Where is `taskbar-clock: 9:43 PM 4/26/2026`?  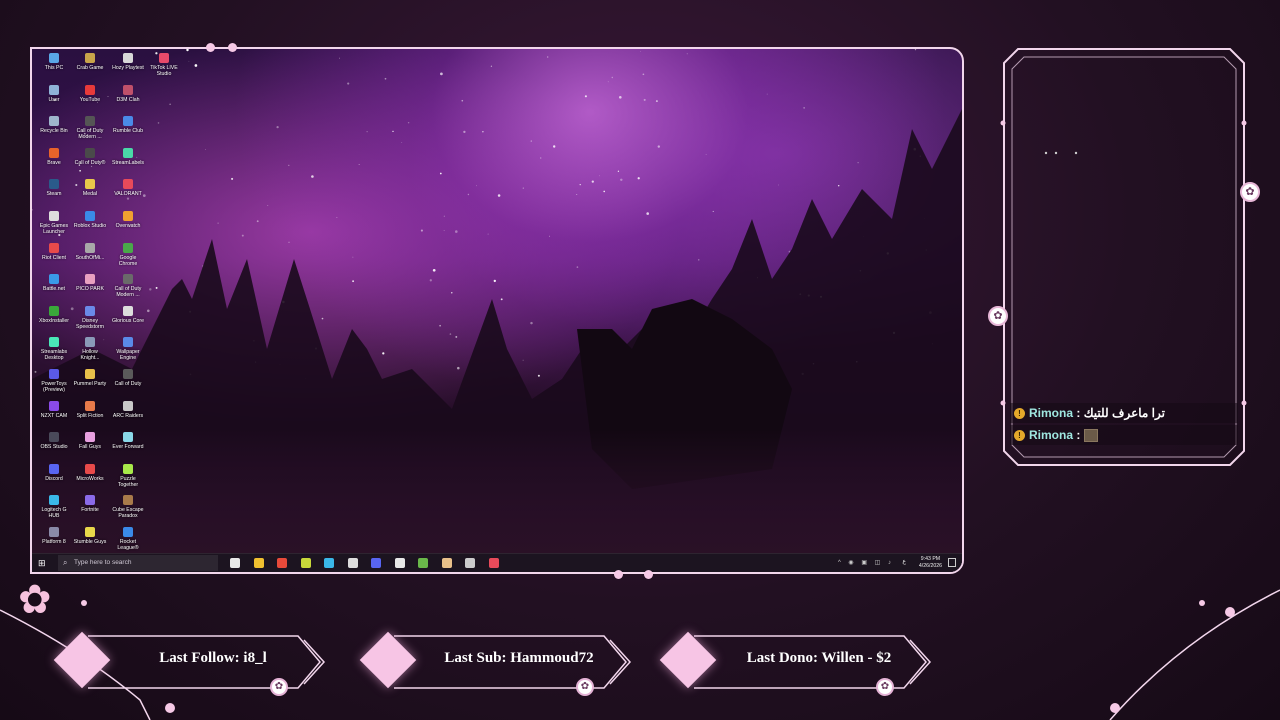
taskbar-clock: 9:43 PM 4/26/2026 is located at coordinates (930, 563).